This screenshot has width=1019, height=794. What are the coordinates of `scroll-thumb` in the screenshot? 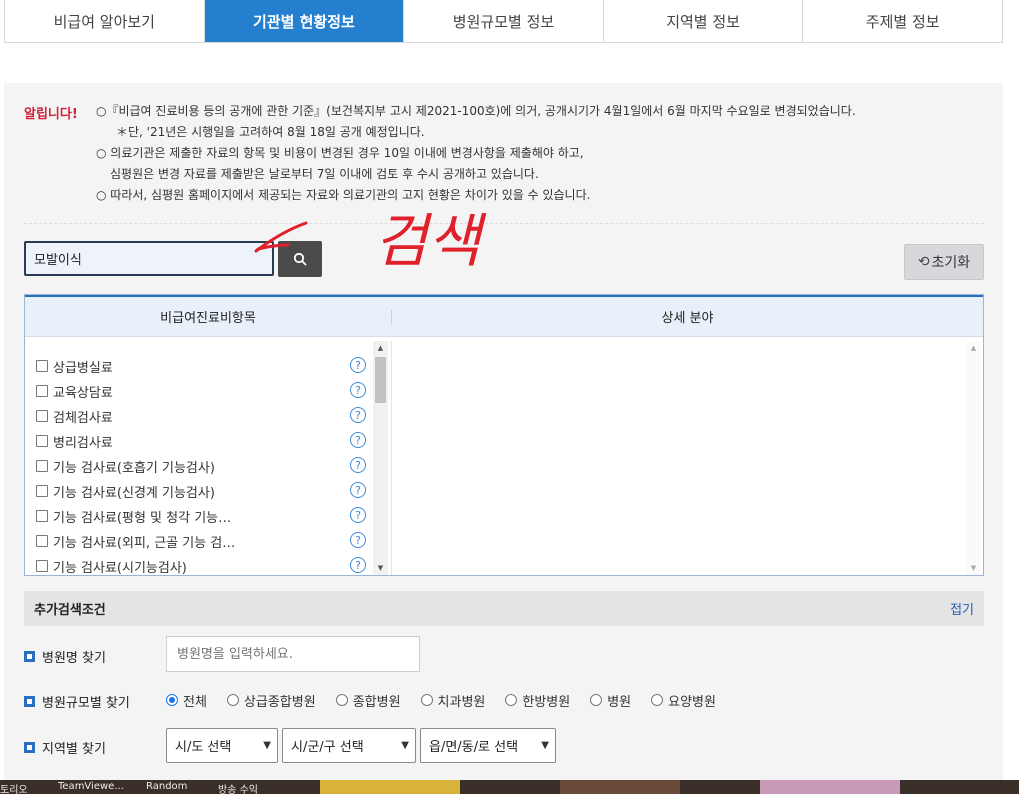 It's located at (380, 380).